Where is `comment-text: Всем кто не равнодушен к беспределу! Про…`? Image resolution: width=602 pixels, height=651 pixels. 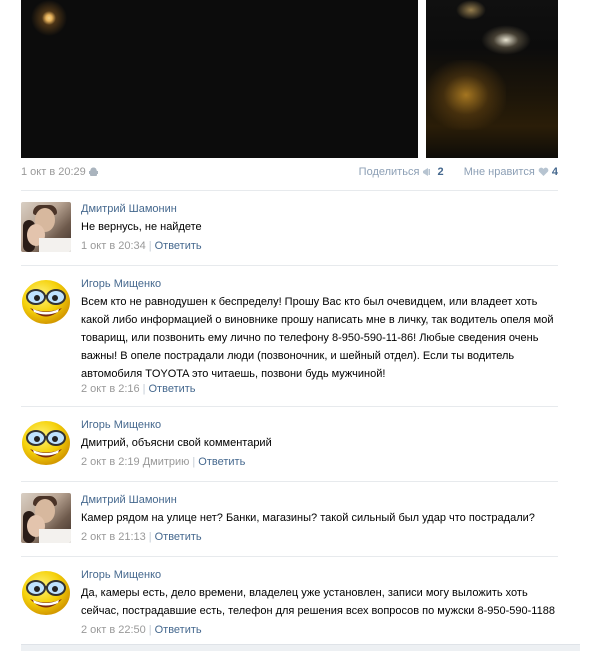
comment-text: Всем кто не равнодушен к беспределу! Про… is located at coordinates (317, 338).